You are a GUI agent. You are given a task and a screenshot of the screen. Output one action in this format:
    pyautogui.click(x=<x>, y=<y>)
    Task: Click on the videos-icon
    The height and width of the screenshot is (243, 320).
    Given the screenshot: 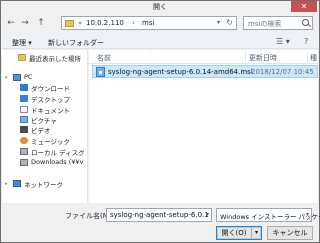 What is the action you would take?
    pyautogui.click(x=24, y=129)
    